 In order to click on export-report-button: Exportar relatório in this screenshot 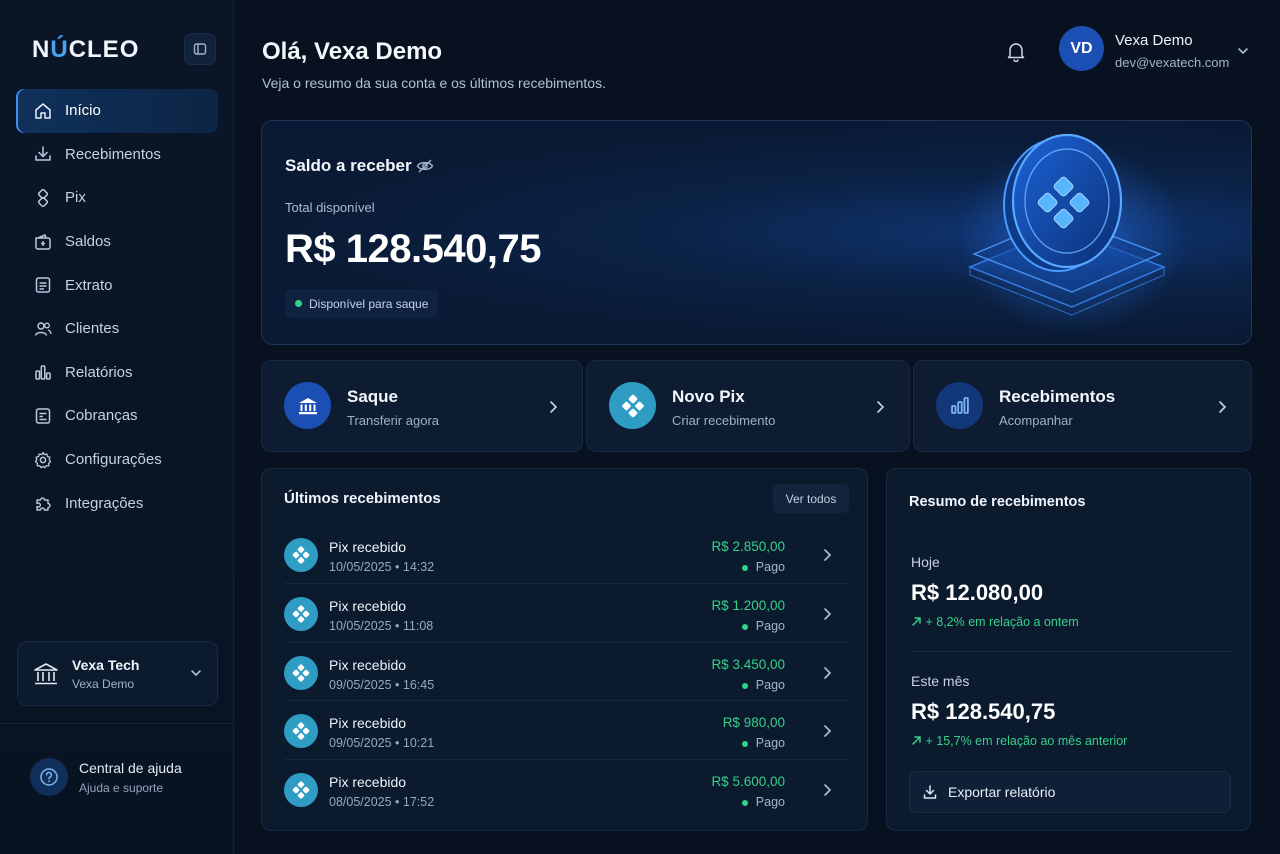, I will do `click(1070, 792)`.